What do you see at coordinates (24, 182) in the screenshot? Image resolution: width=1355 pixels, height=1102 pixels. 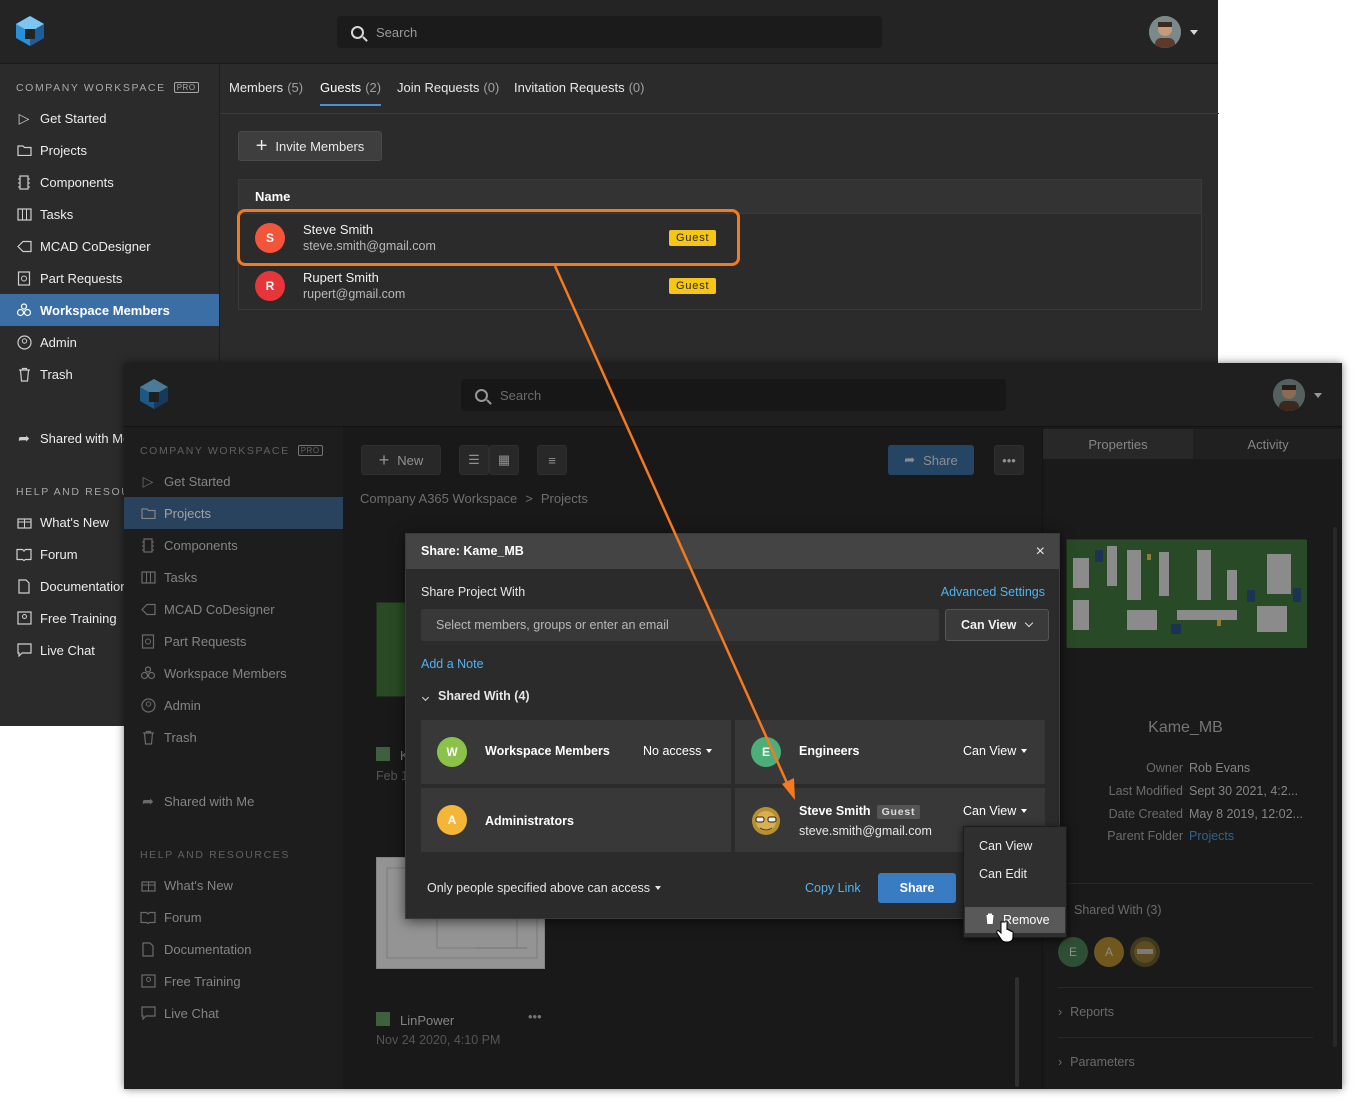 I see `component-icon` at bounding box center [24, 182].